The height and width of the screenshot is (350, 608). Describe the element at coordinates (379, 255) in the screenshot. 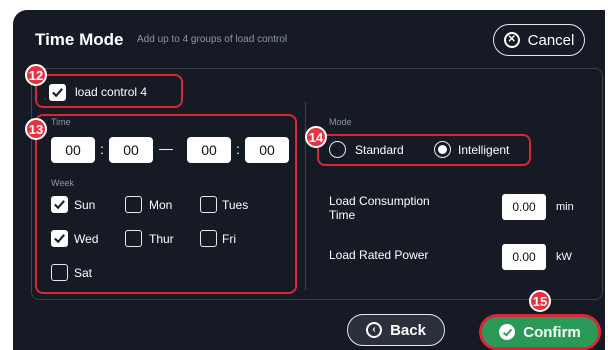

I see `rated-power-label: Load Rated Power` at that location.